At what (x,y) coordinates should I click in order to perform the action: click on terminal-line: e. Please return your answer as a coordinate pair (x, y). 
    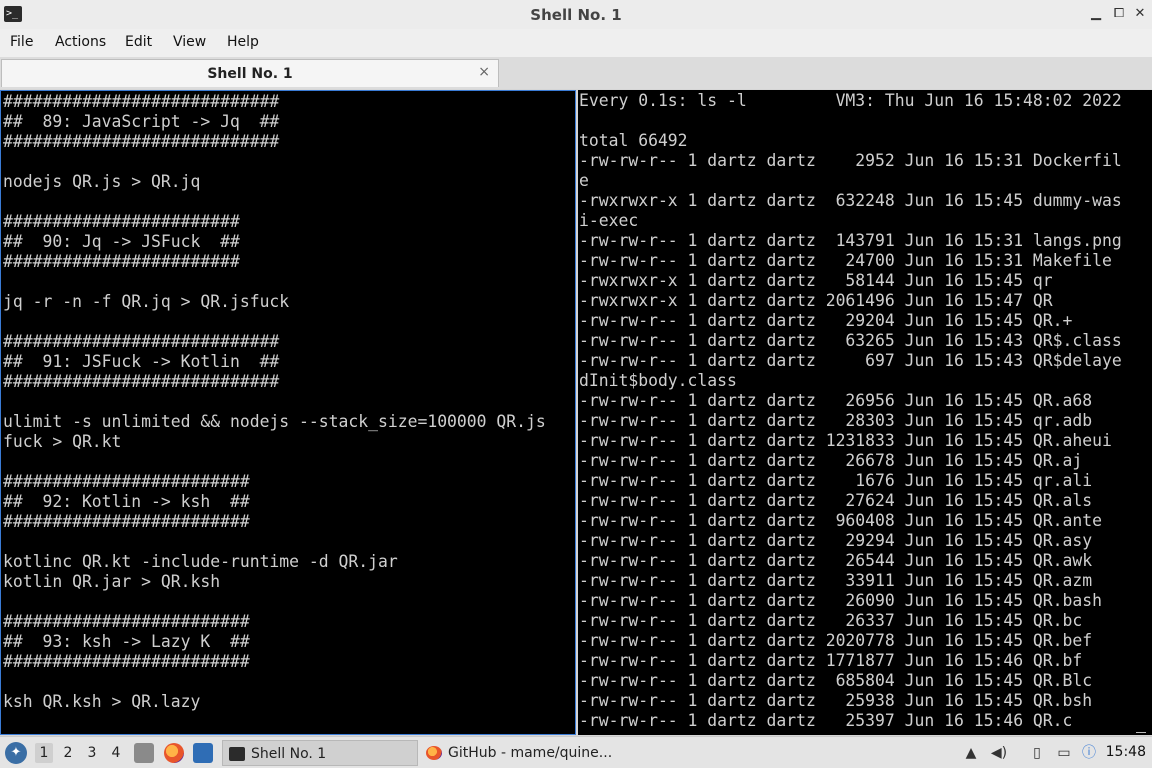
    Looking at the image, I should click on (584, 180).